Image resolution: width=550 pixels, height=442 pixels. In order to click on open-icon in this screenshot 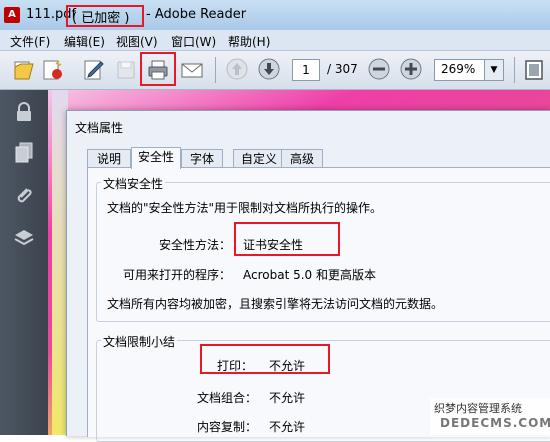, I will do `click(24, 70)`.